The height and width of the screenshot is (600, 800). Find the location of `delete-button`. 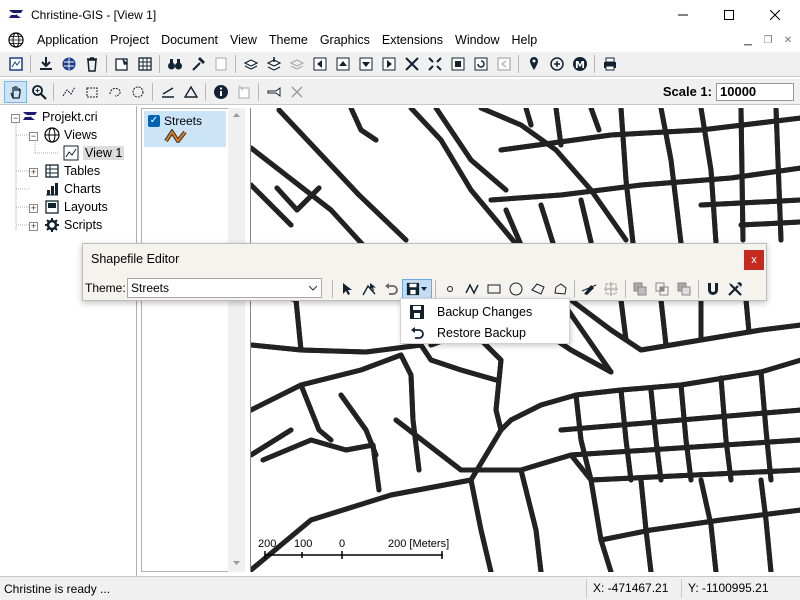

delete-button is located at coordinates (91, 64).